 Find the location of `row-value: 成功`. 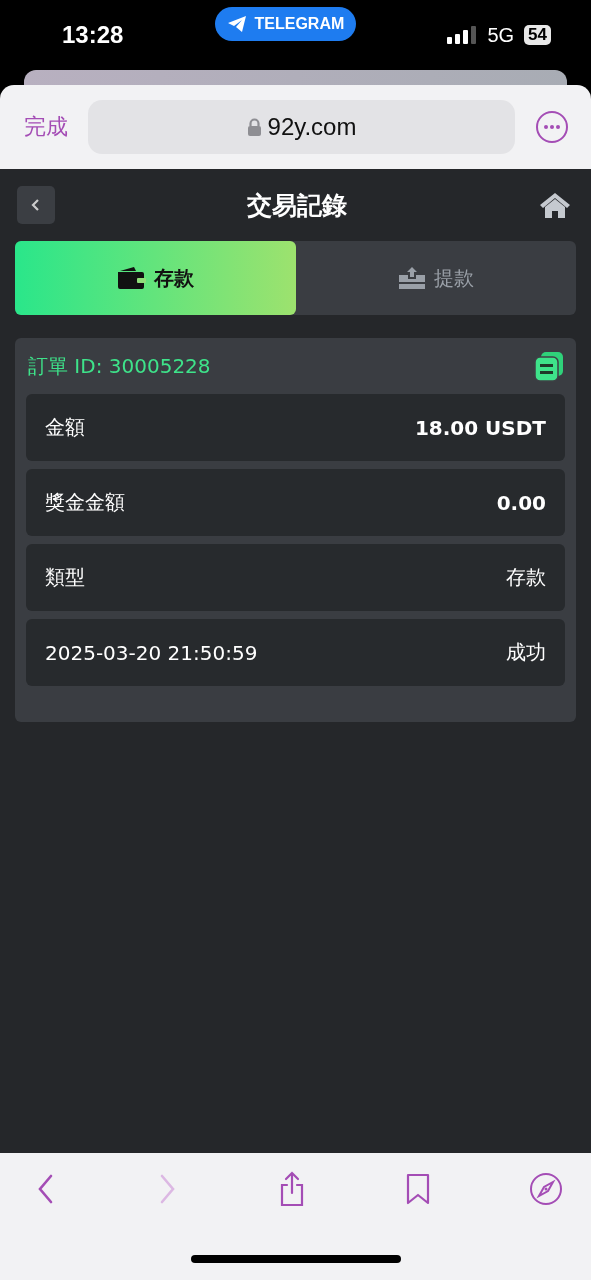

row-value: 成功 is located at coordinates (526, 652).